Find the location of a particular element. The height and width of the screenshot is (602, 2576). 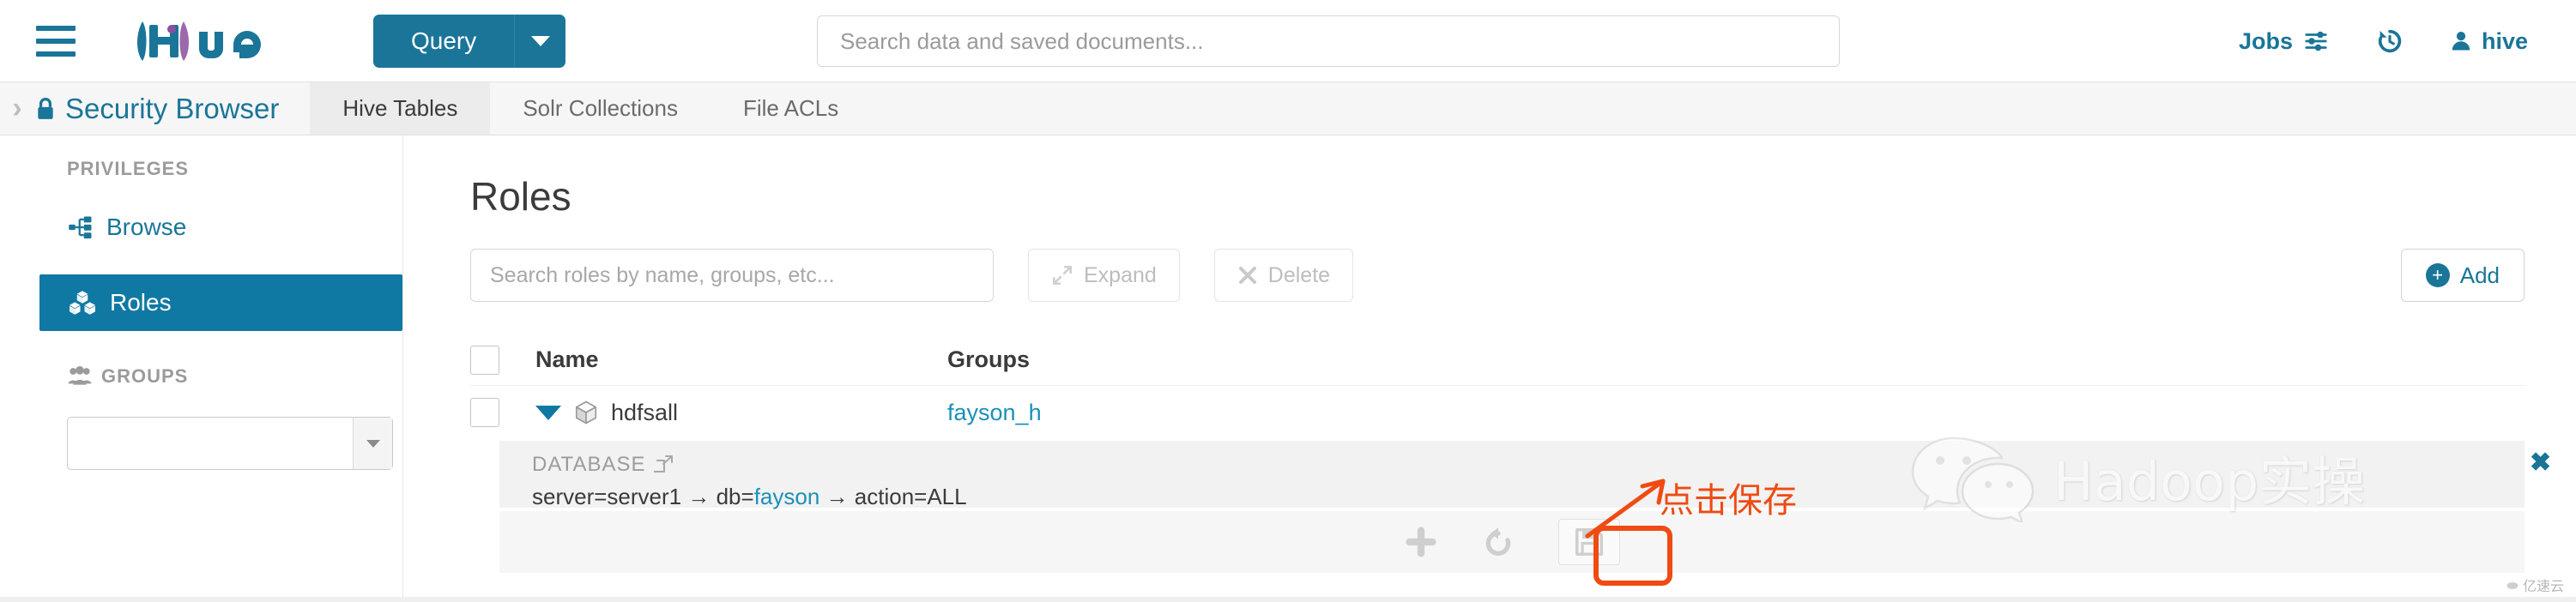

top-navbar: Query Jobs is located at coordinates (1288, 41).